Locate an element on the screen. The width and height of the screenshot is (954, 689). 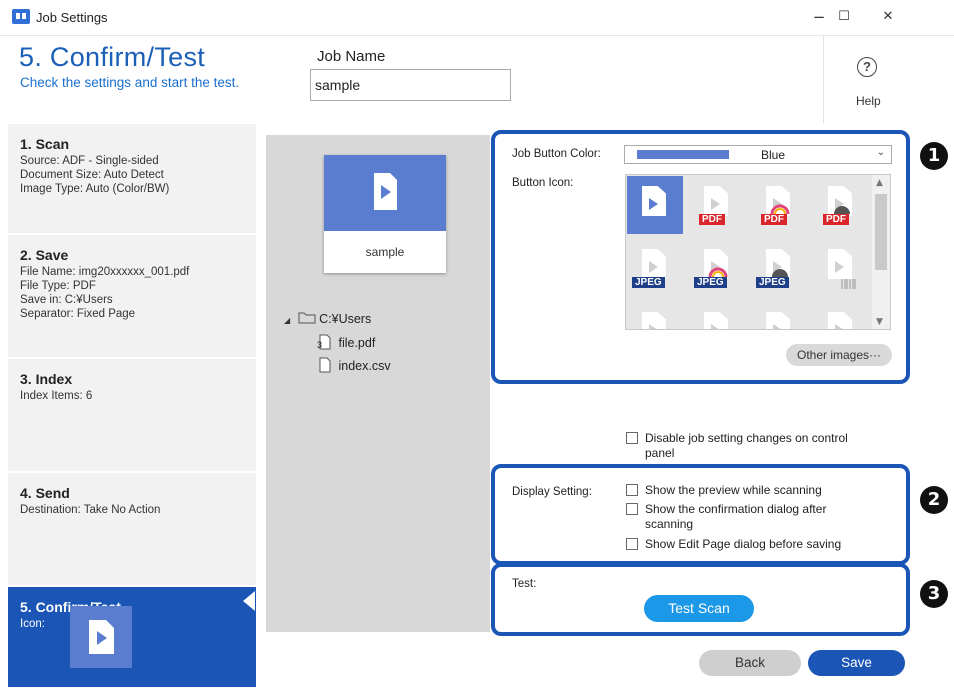
step-detail: Document Size: Auto Detect is located at coordinates (92, 175).